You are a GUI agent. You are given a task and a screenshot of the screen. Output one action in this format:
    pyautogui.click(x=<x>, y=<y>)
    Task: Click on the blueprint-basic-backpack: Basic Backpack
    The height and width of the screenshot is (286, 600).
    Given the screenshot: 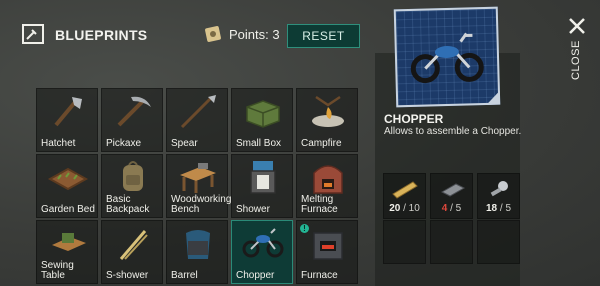 What is the action you would take?
    pyautogui.click(x=132, y=186)
    